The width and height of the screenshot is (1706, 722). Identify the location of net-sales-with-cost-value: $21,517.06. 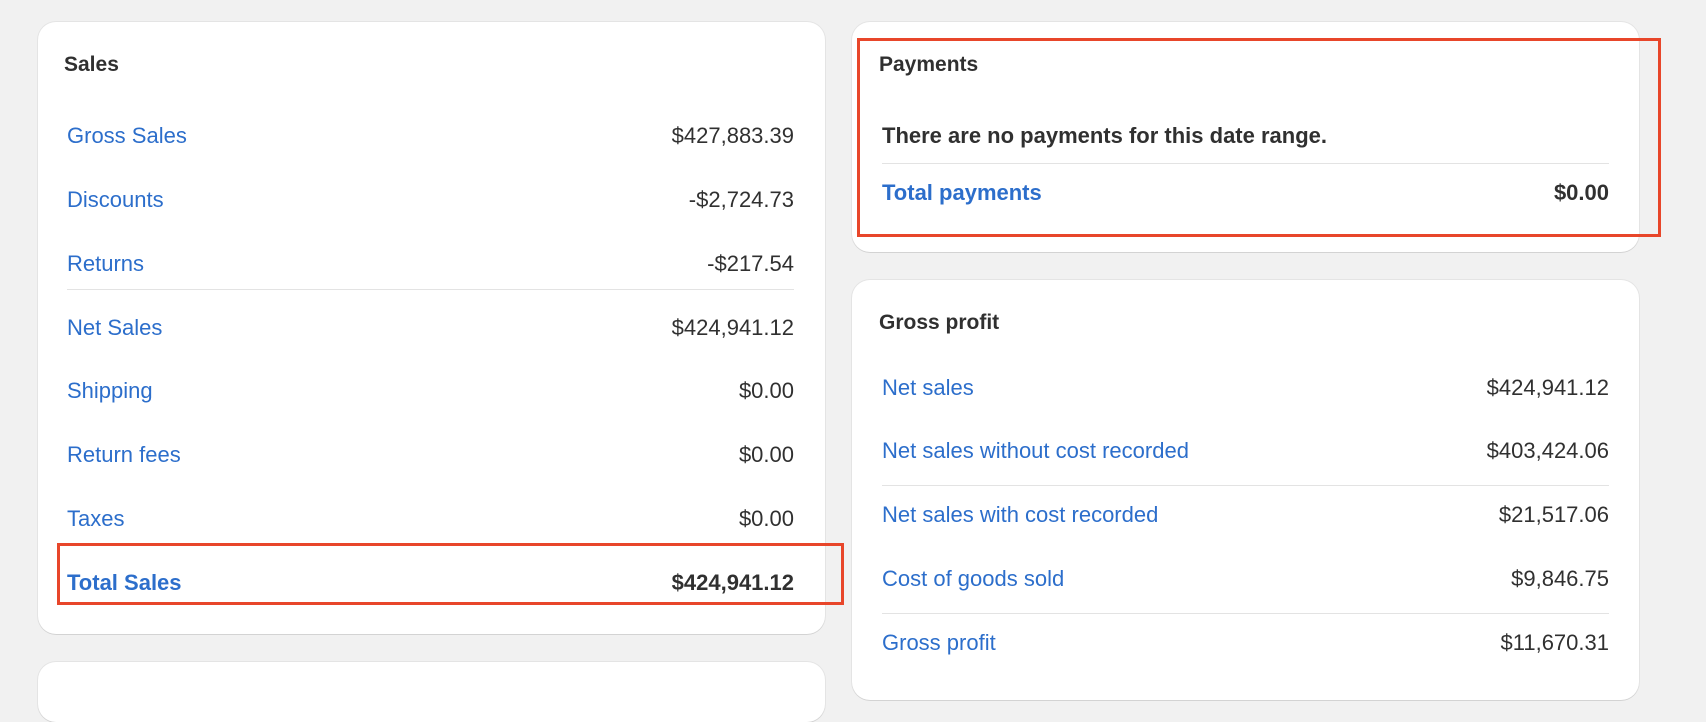
(1553, 514).